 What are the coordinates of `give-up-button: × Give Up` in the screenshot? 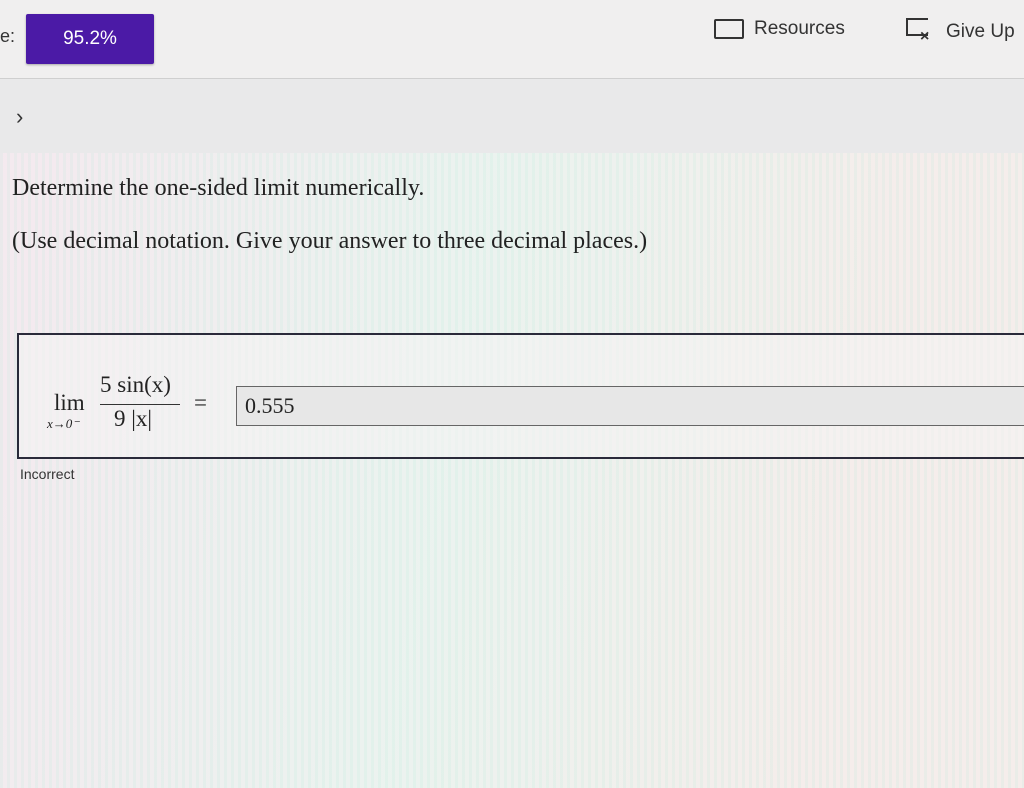 It's located at (960, 32).